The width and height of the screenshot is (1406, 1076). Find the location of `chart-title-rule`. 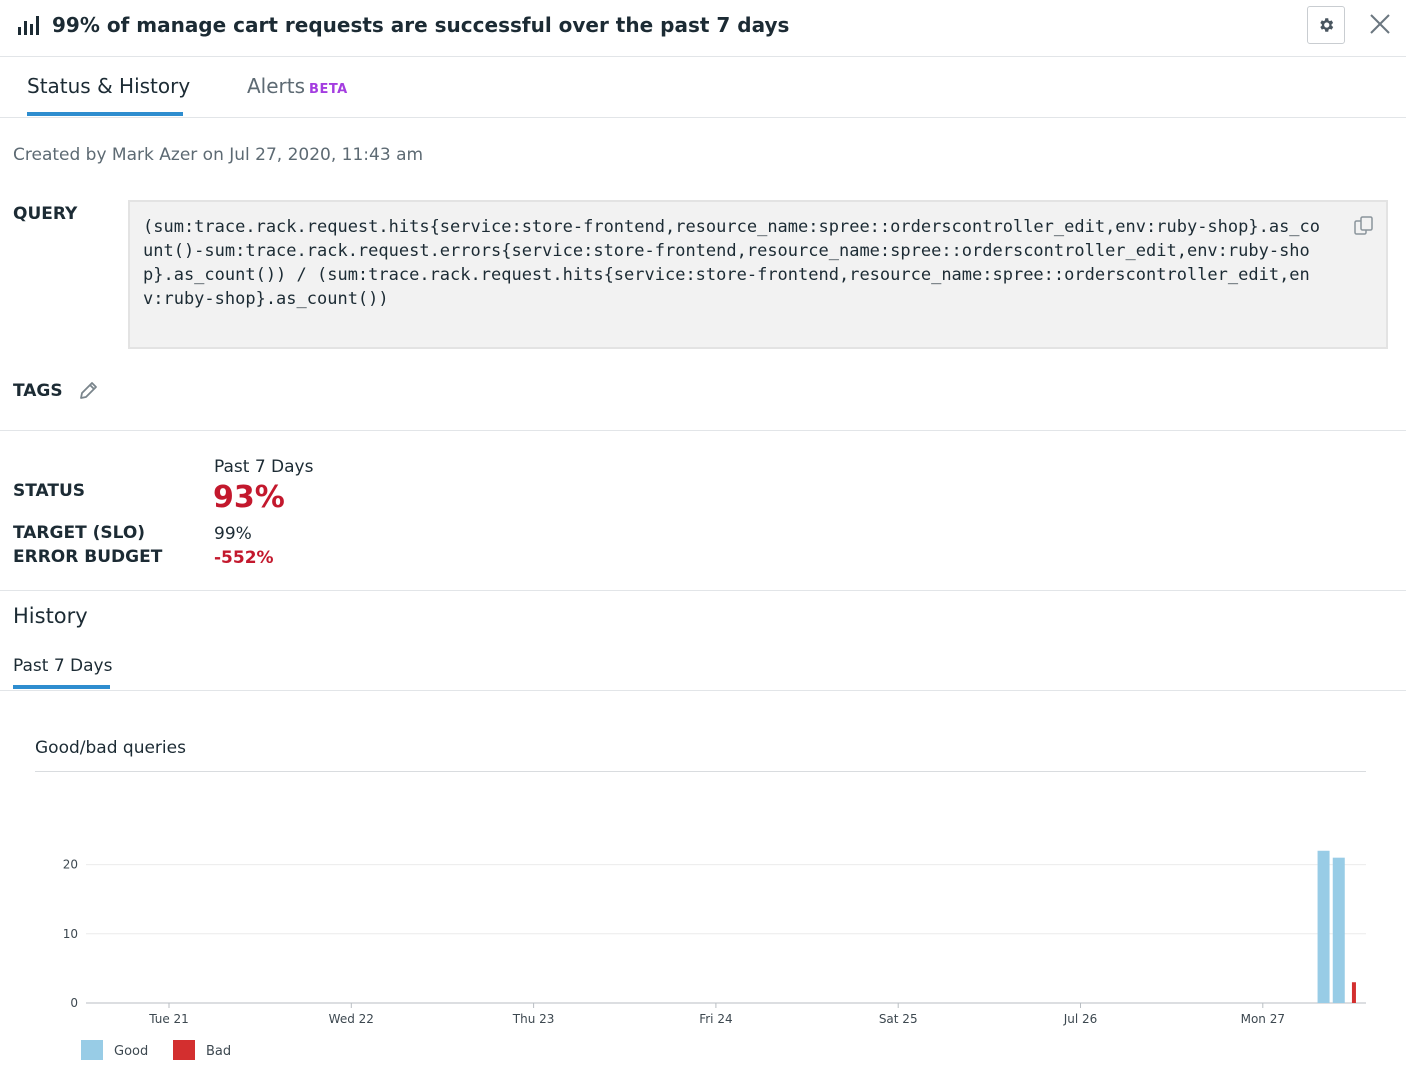

chart-title-rule is located at coordinates (700, 771).